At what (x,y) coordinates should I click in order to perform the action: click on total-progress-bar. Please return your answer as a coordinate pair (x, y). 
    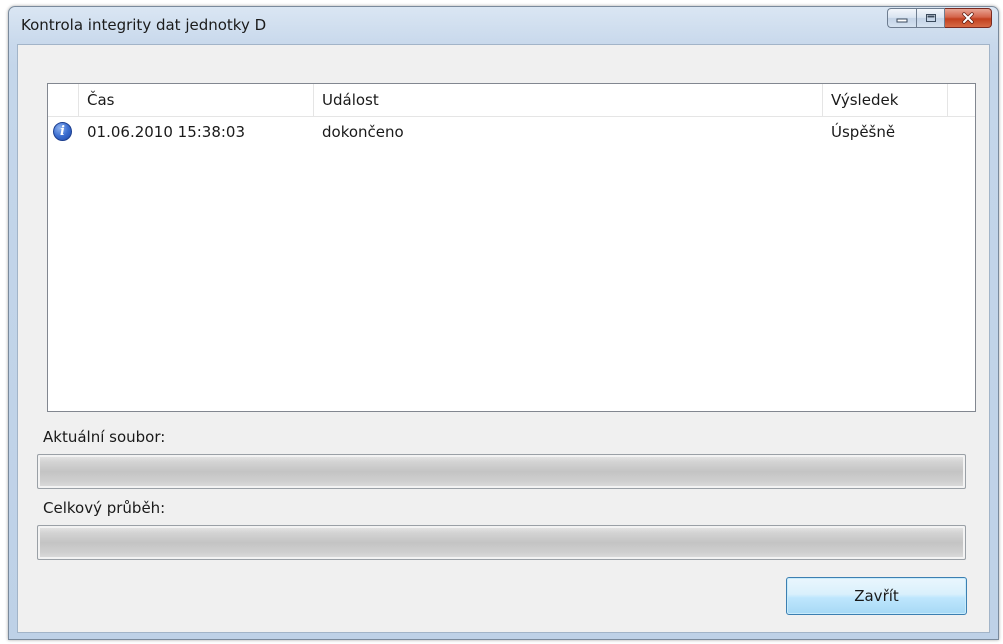
    Looking at the image, I should click on (501, 542).